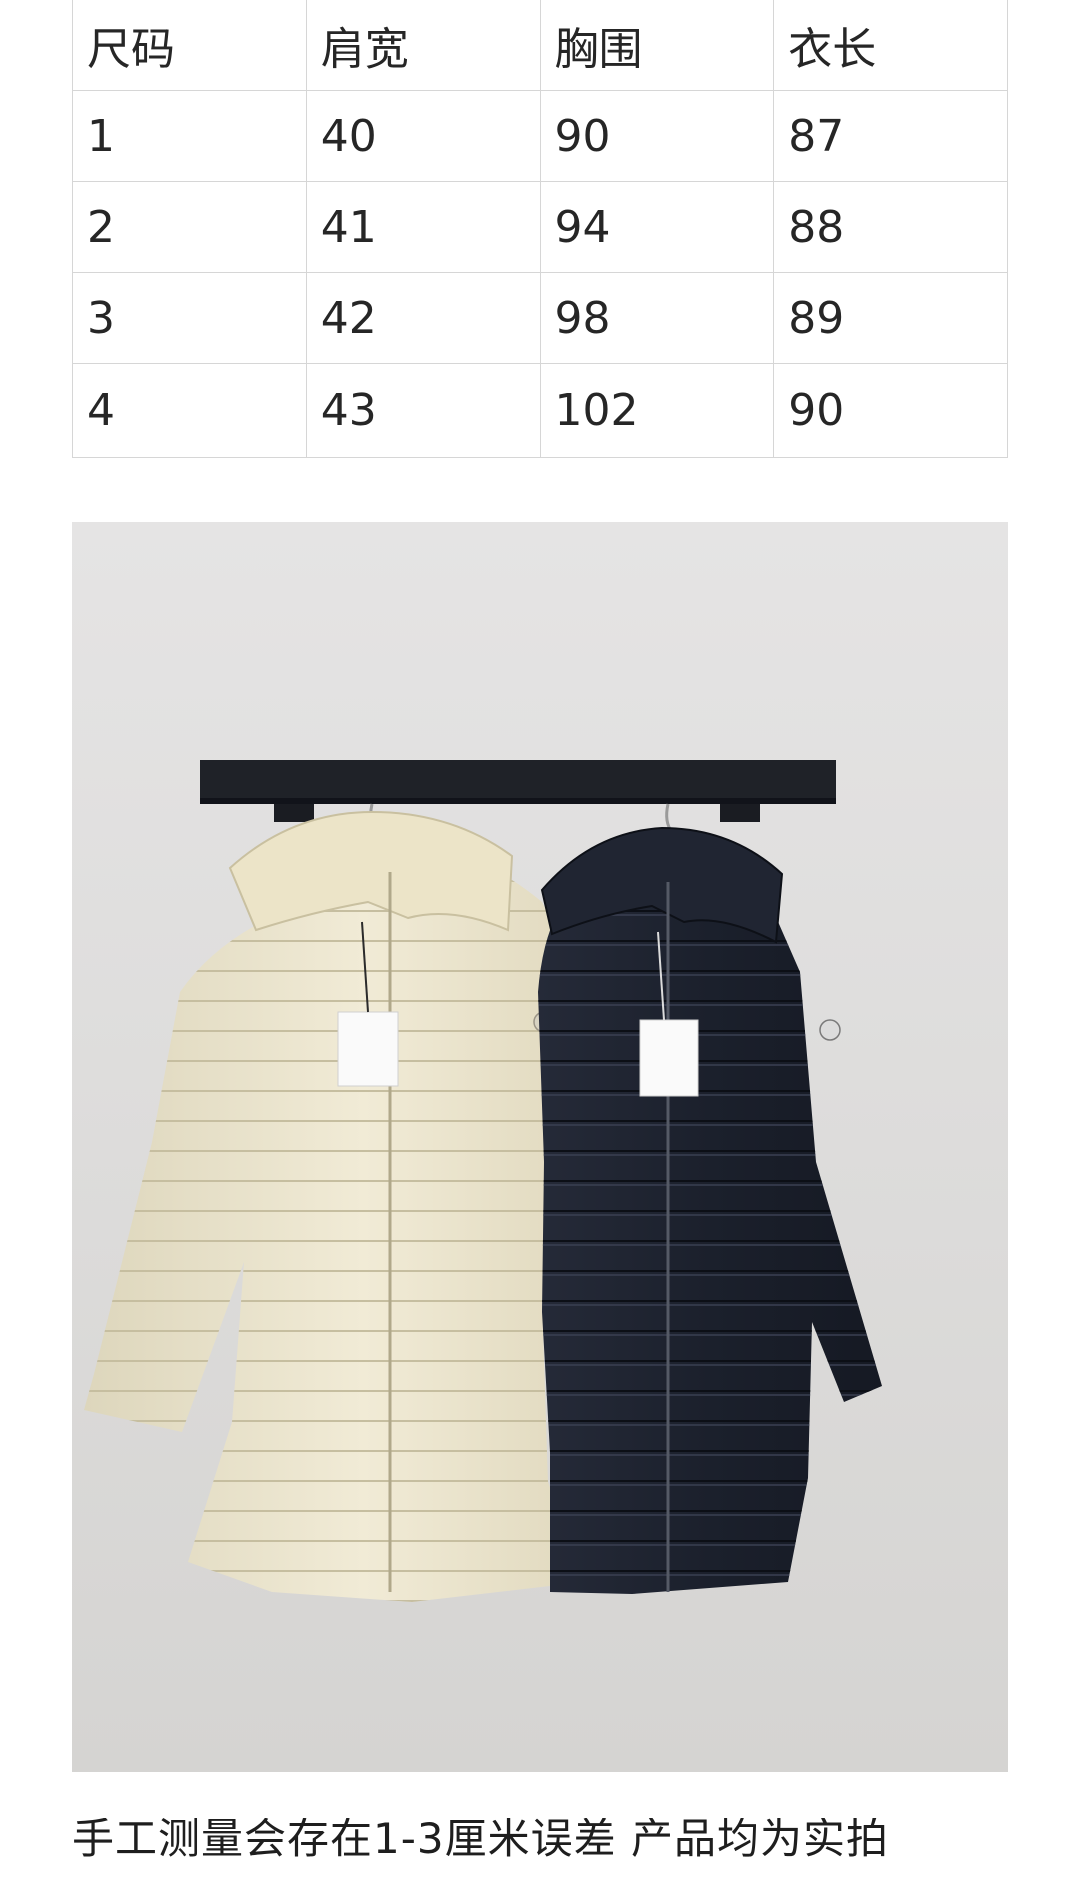  I want to click on table-cell: 3, so click(189, 318).